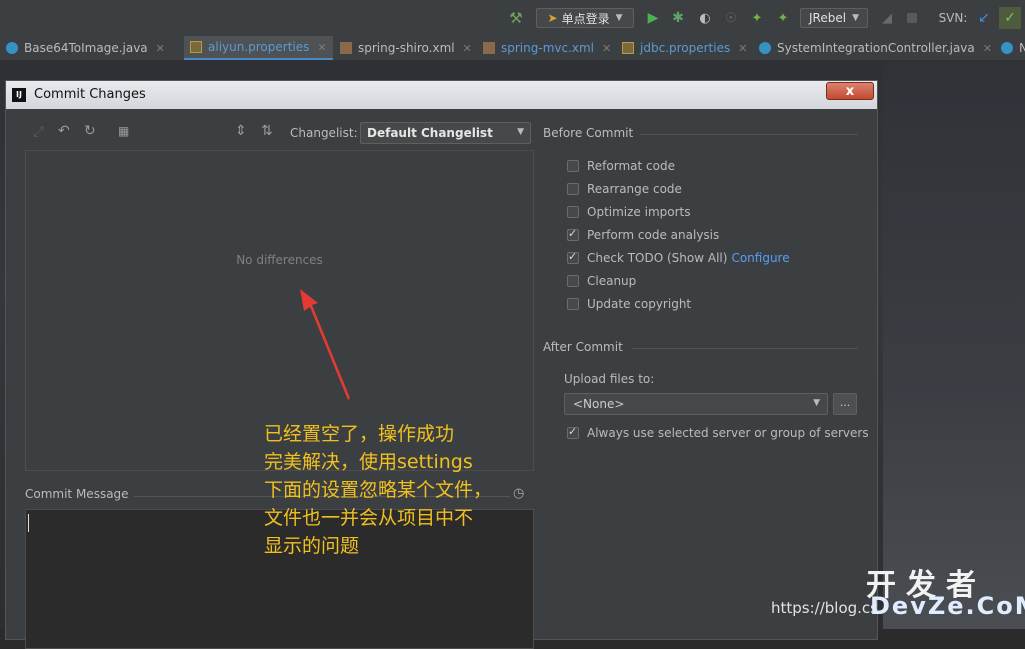 The height and width of the screenshot is (649, 1025). I want to click on group-by-icon: ▦, so click(123, 131).